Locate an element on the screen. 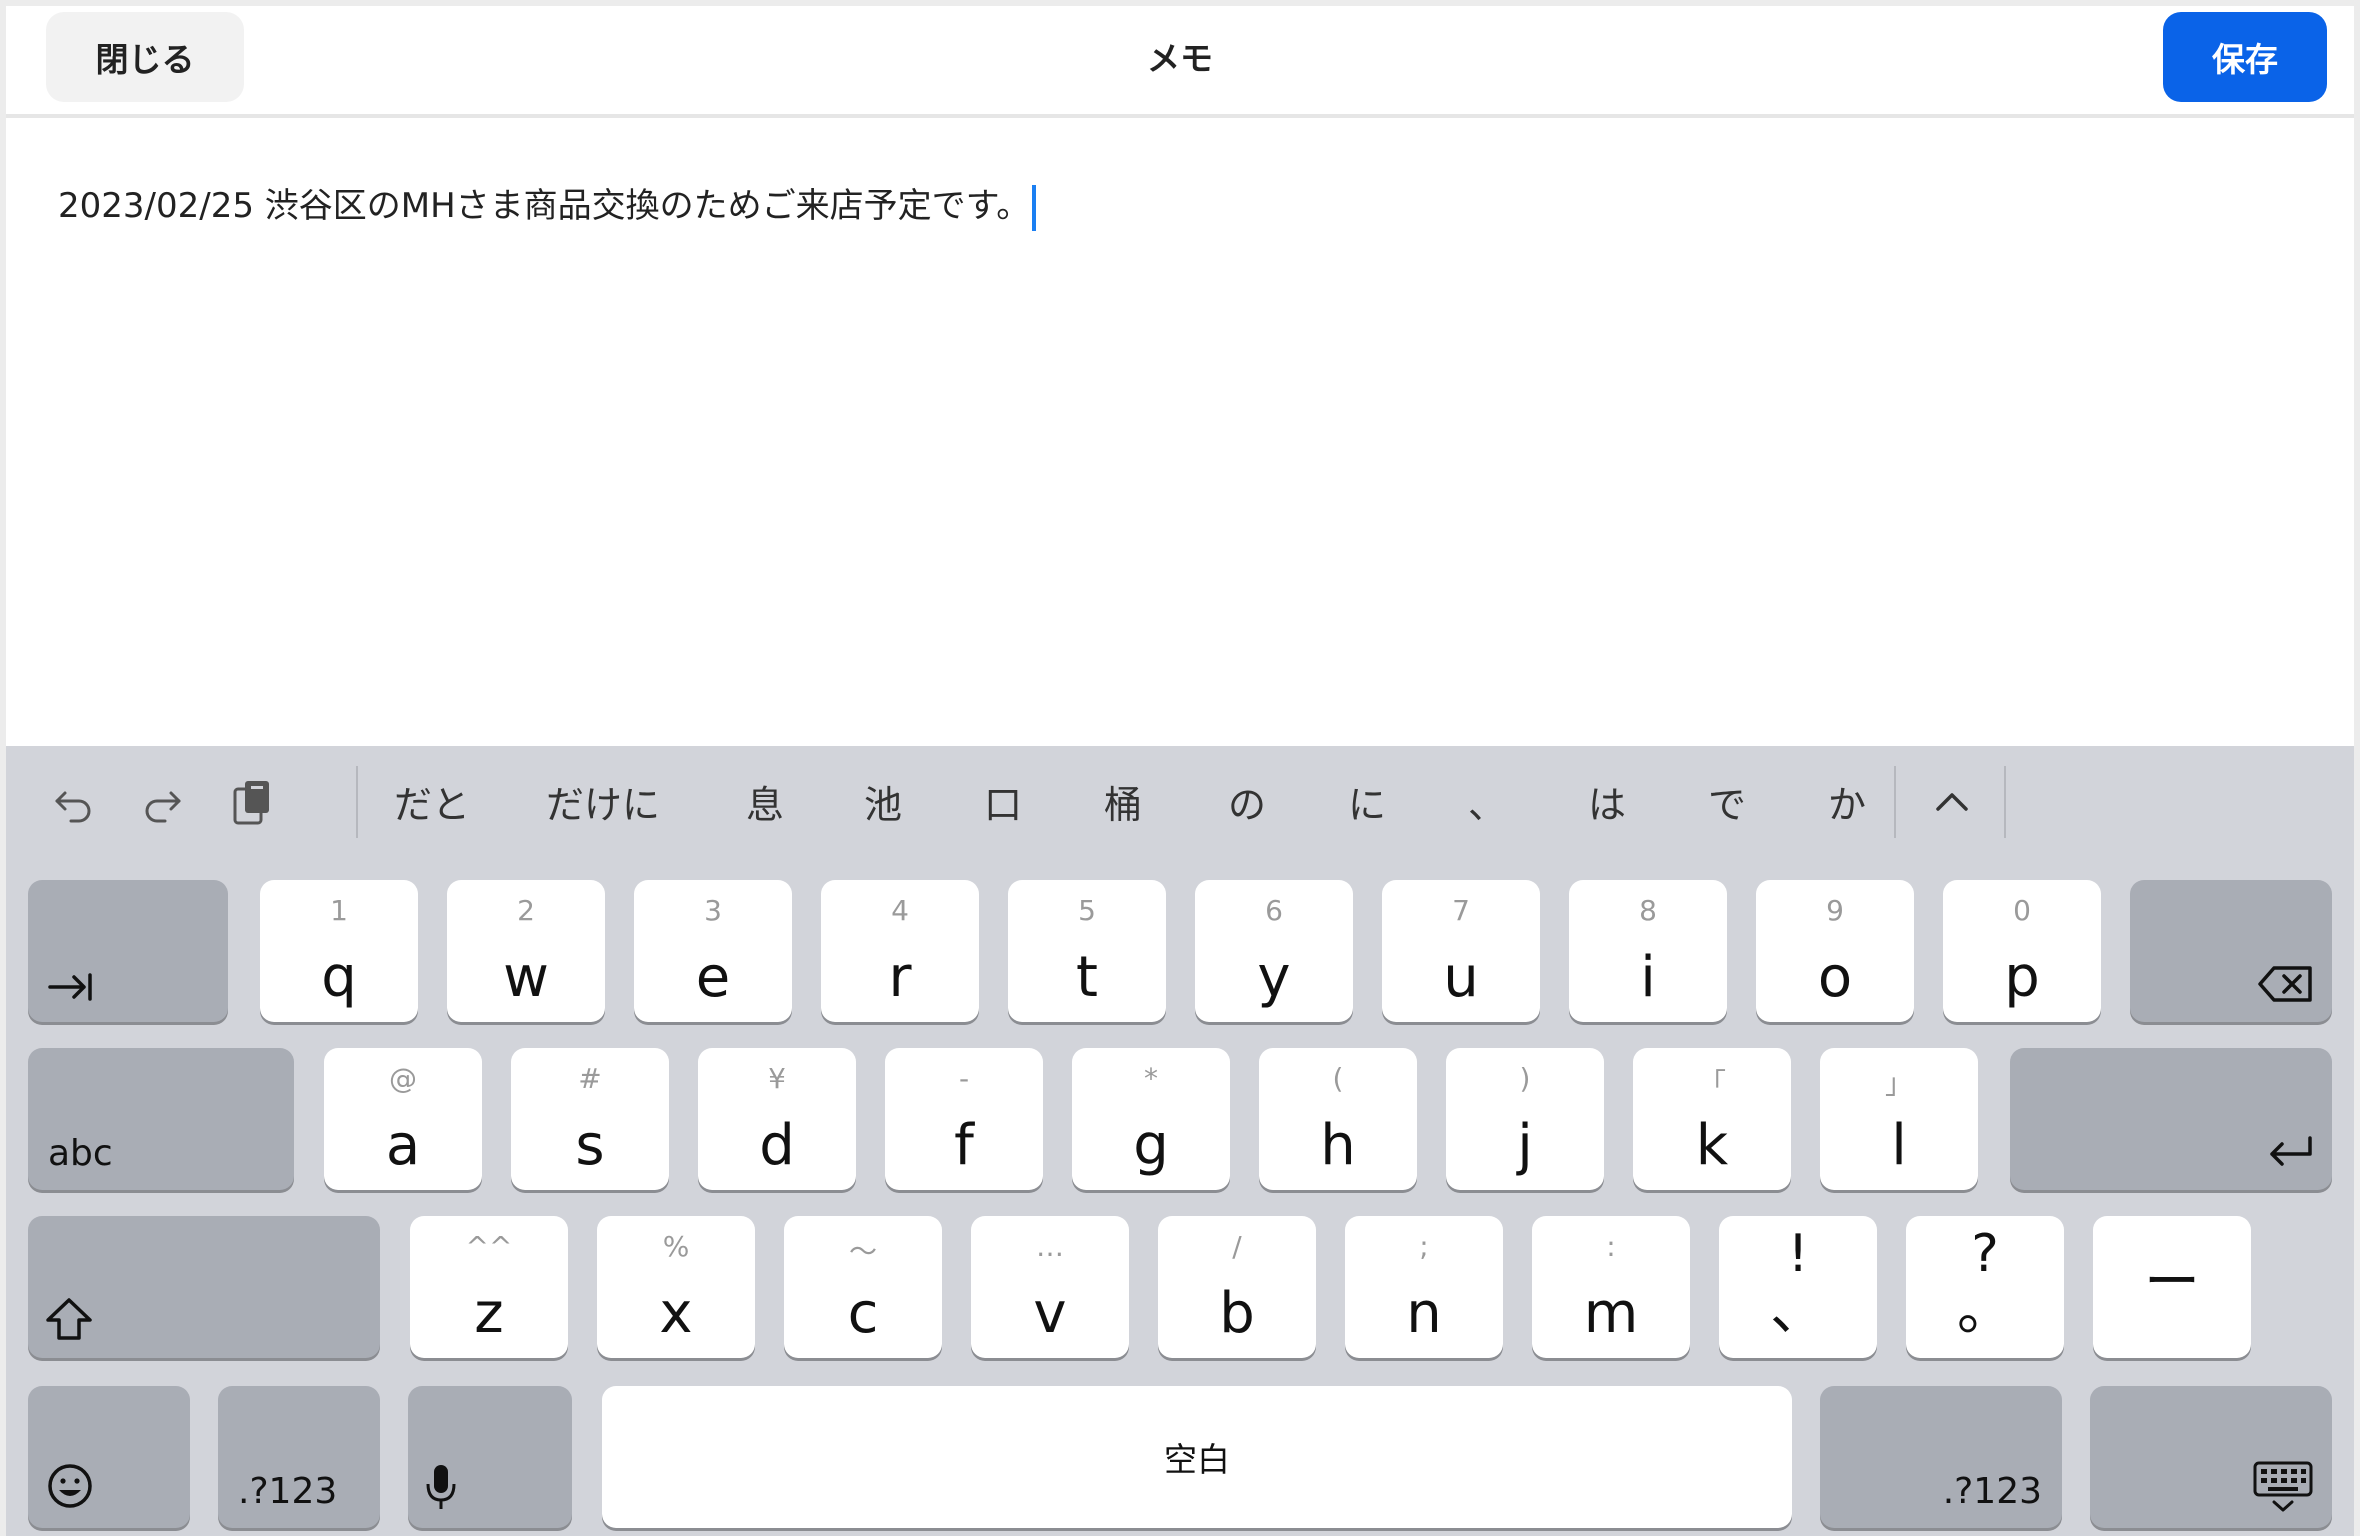 This screenshot has width=2360, height=1536. key-c: 〜 c is located at coordinates (863, 1287).